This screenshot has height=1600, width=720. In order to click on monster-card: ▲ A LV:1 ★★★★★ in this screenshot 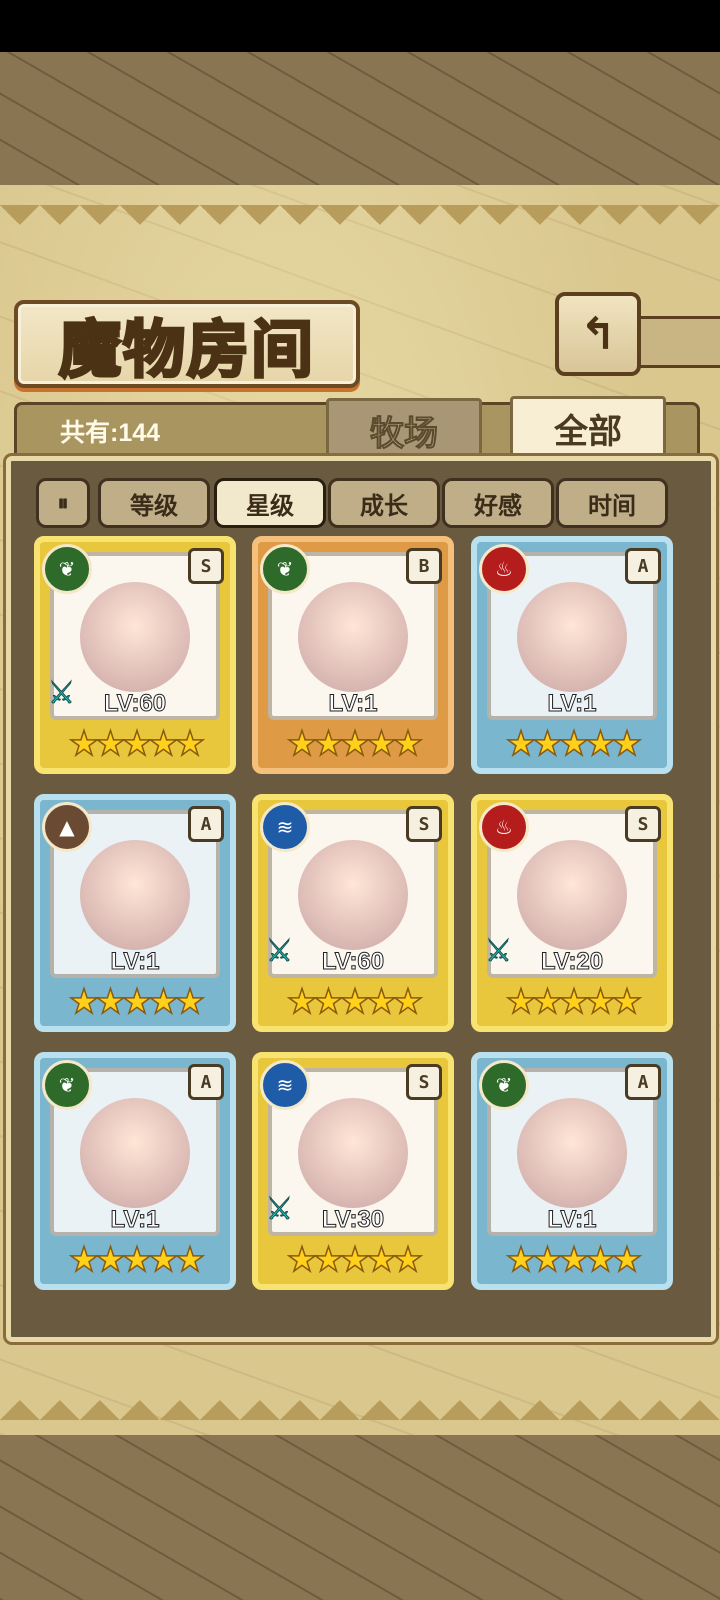, I will do `click(135, 913)`.